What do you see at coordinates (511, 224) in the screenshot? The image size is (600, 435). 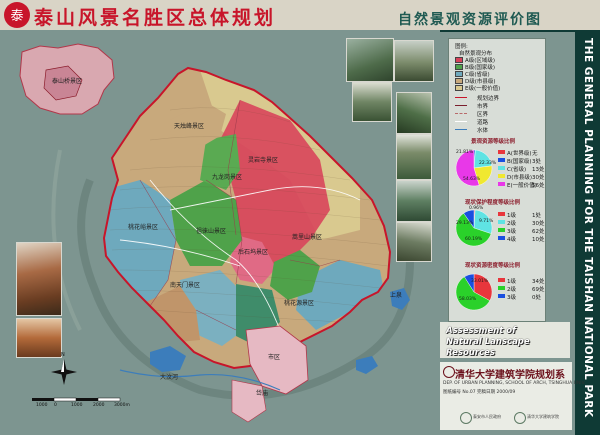 I see `pie2-legend-label: 2级` at bounding box center [511, 224].